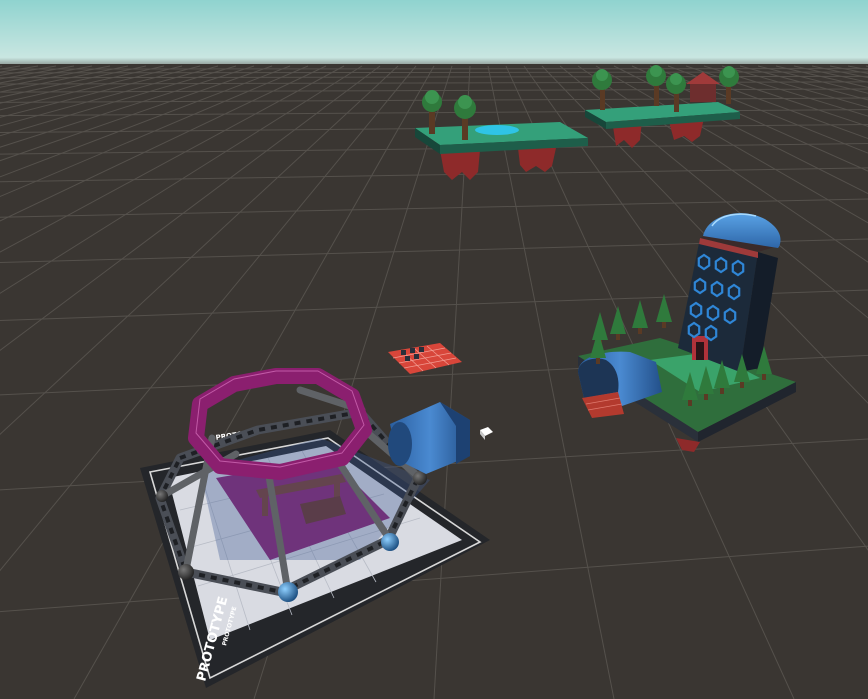  I want to click on pool, so click(497, 130).